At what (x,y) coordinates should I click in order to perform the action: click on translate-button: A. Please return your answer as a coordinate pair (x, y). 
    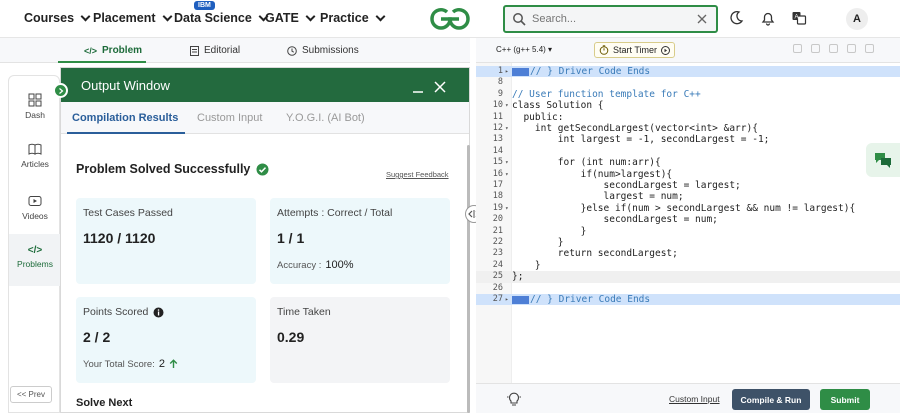
    Looking at the image, I should click on (799, 18).